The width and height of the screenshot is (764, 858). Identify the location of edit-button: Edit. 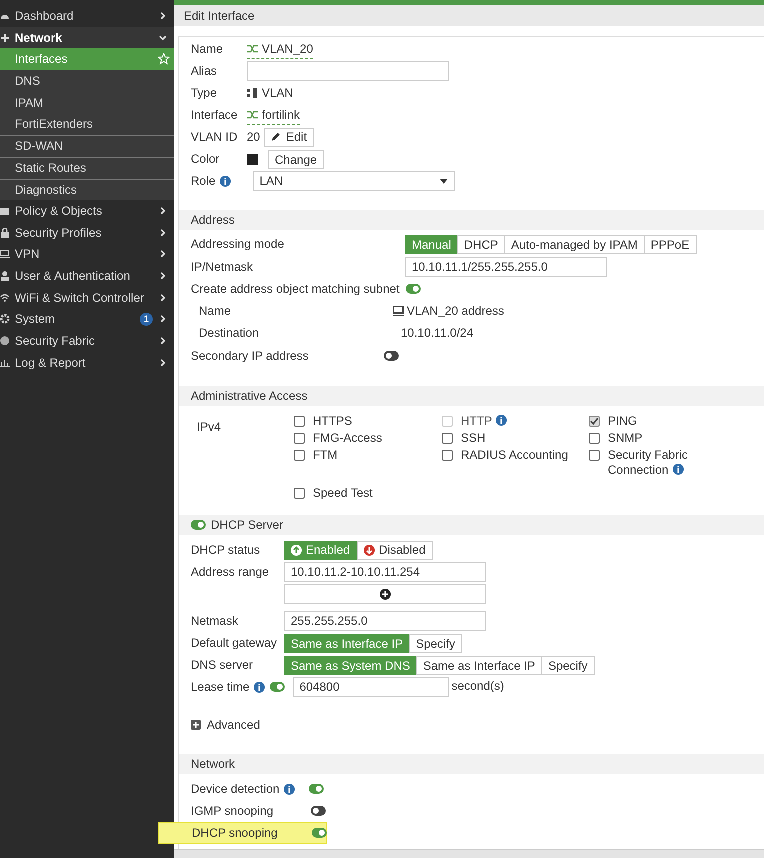
(289, 137).